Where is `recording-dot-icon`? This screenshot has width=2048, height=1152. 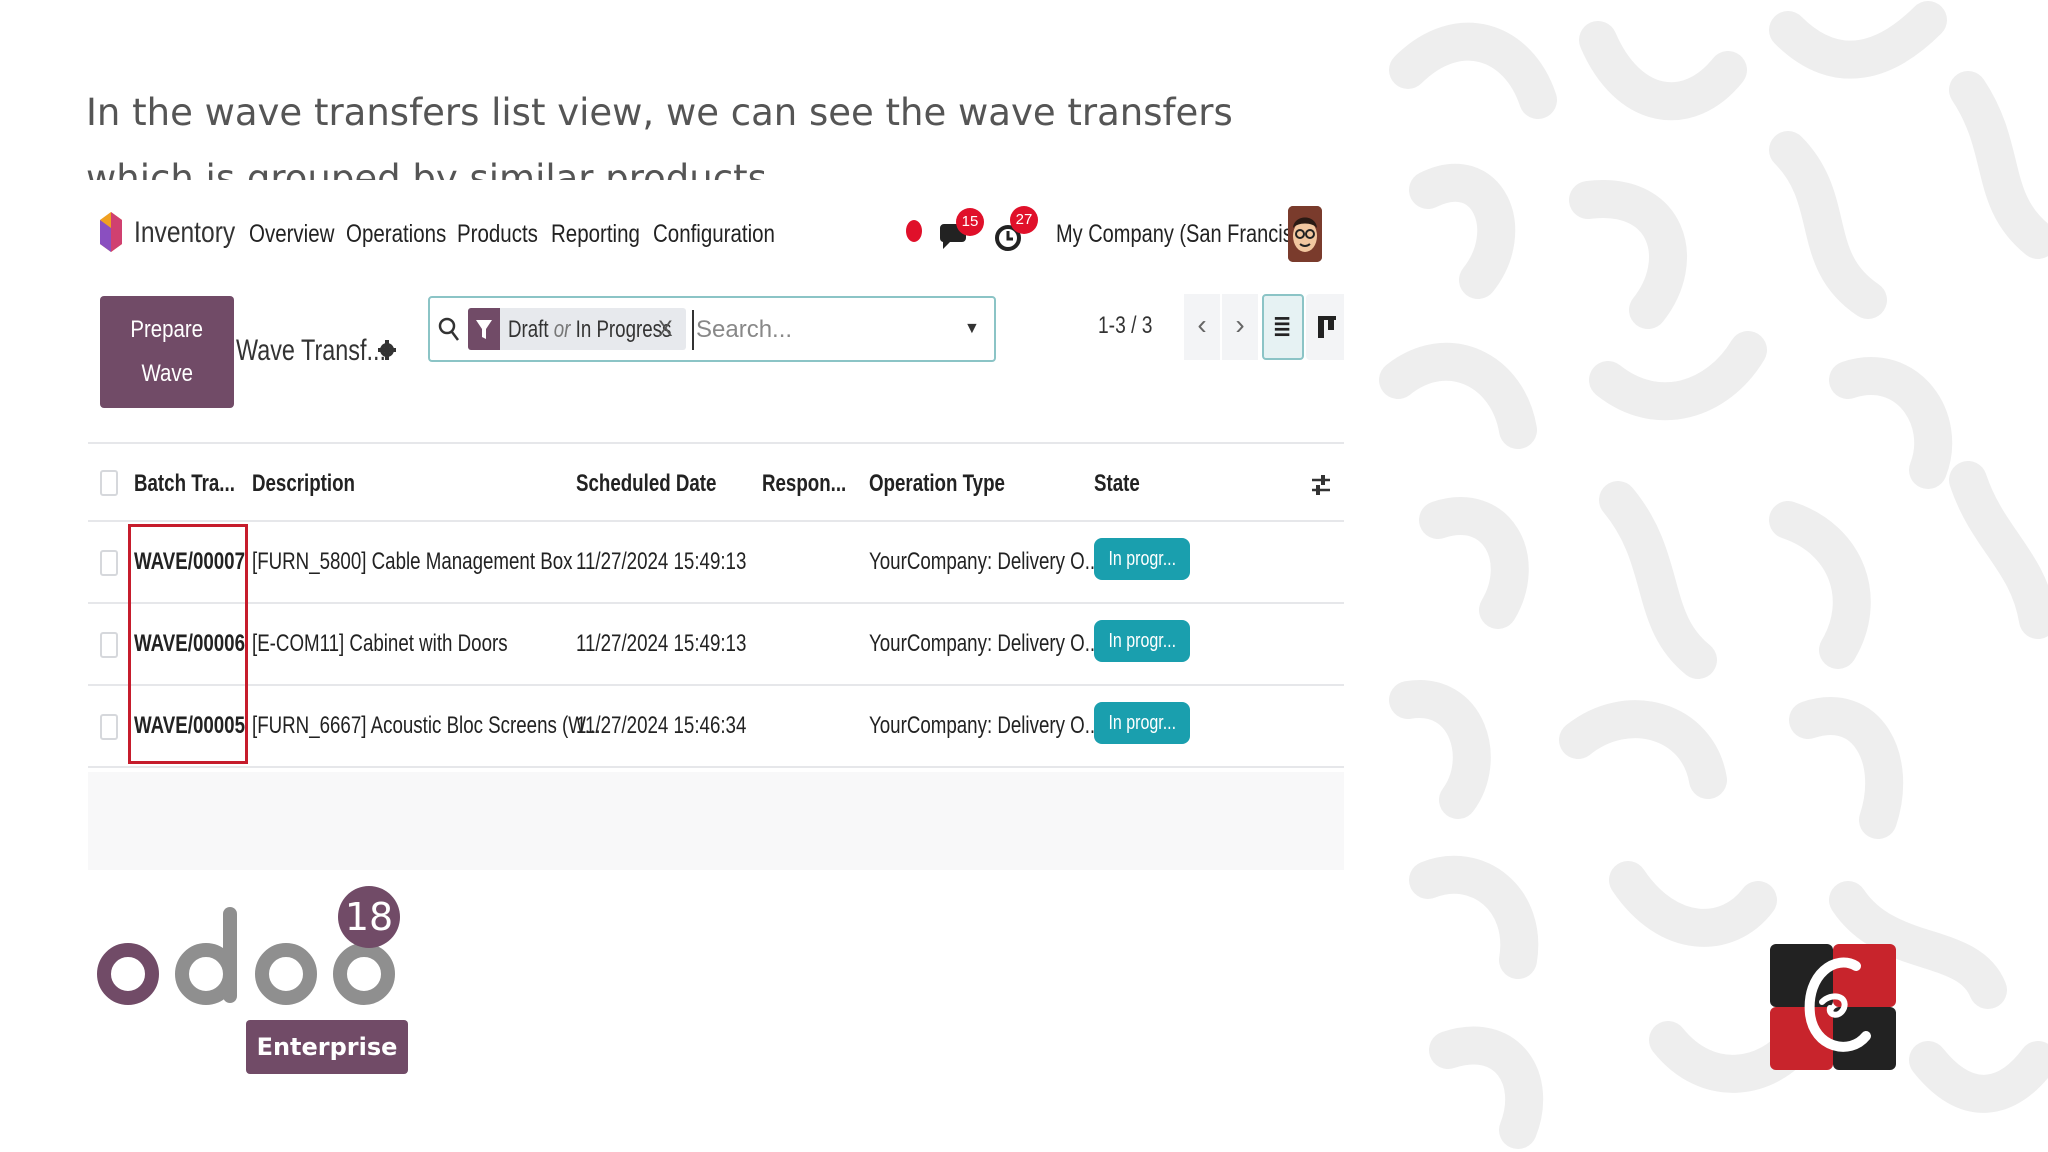 recording-dot-icon is located at coordinates (914, 231).